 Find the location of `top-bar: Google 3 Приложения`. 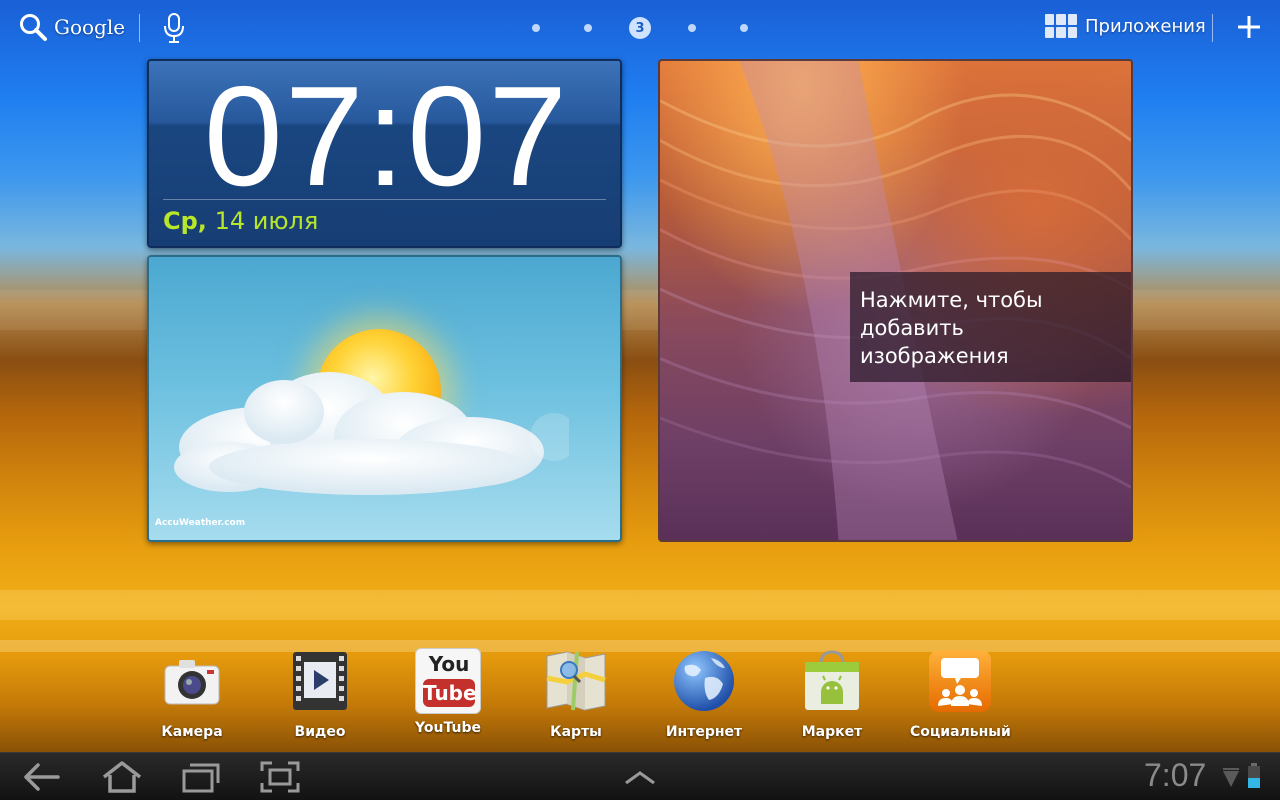

top-bar: Google 3 Приложения is located at coordinates (640, 28).